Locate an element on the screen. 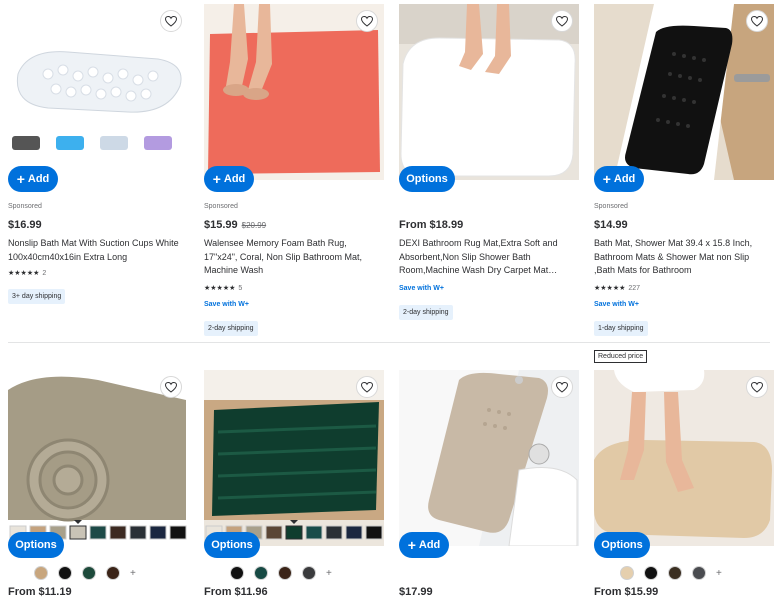  reduced-price-badge: Reduced price is located at coordinates (621, 356).